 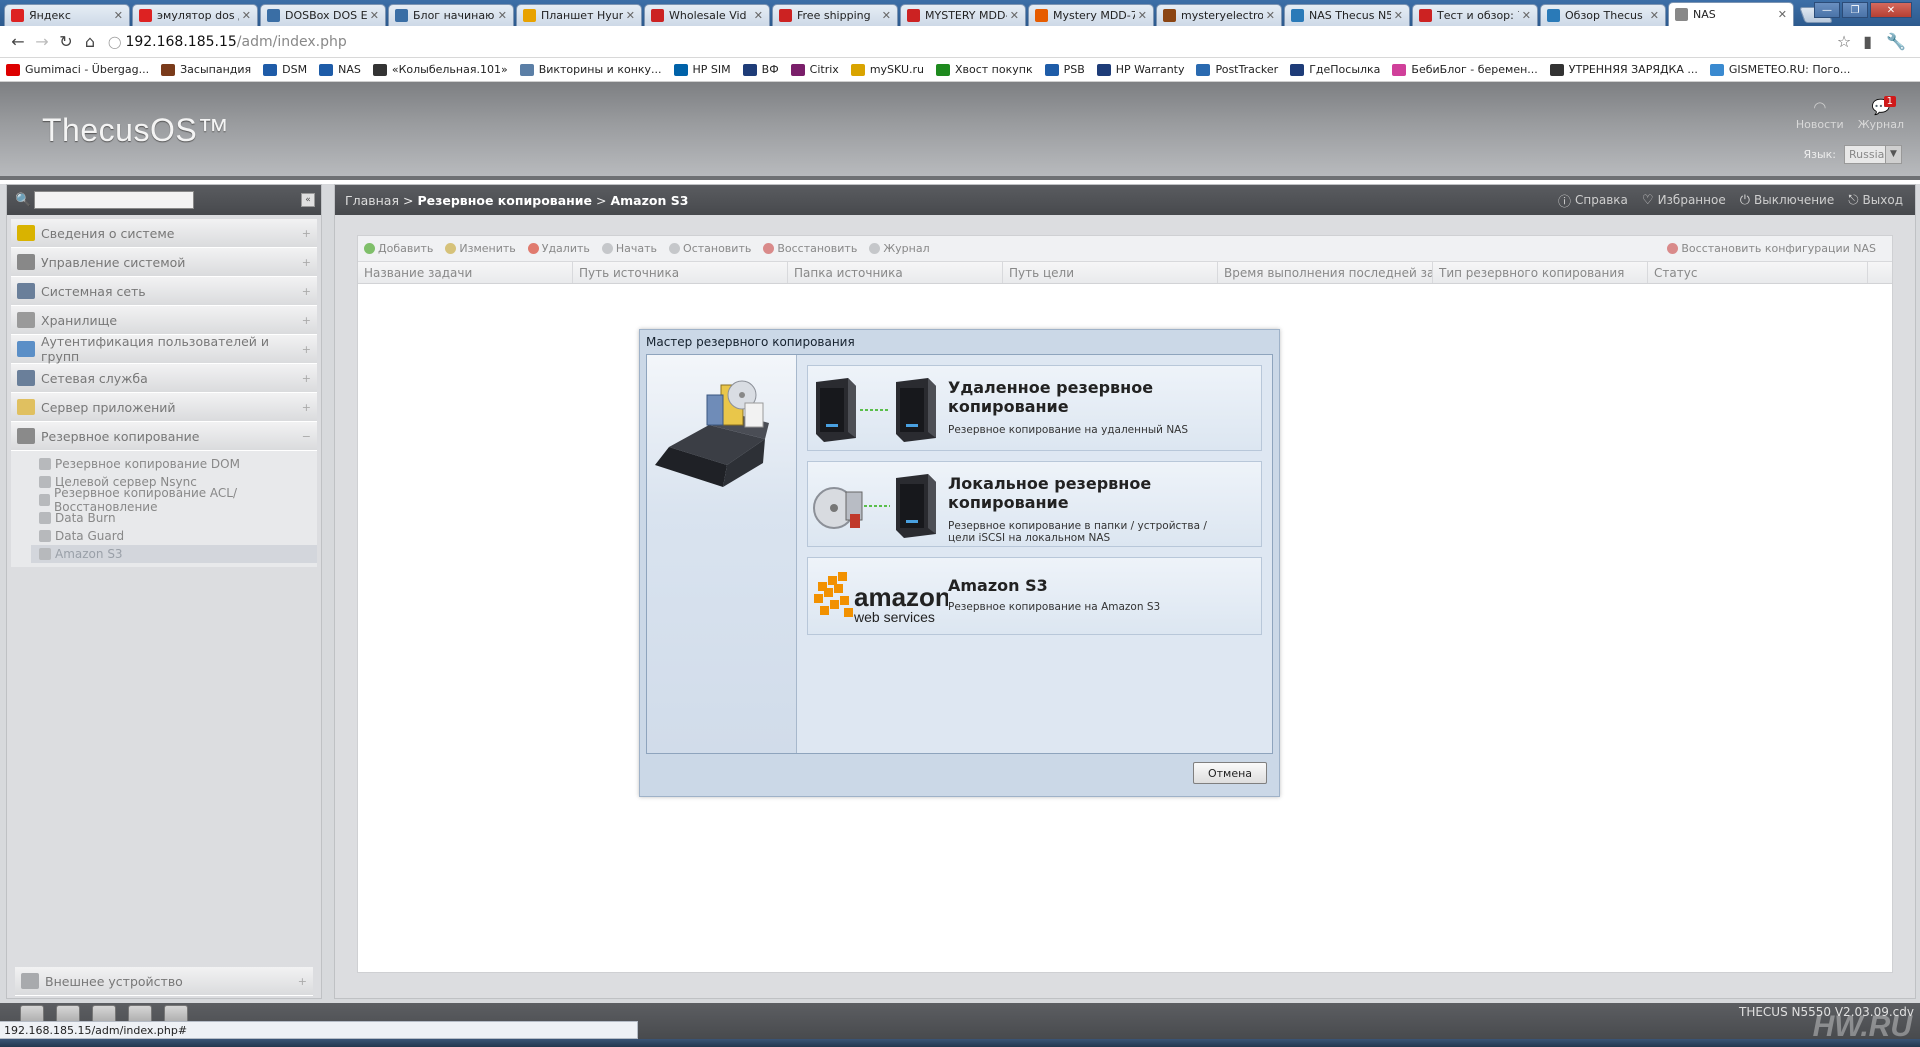 I want to click on column-header: Путь цели, so click(x=1110, y=272).